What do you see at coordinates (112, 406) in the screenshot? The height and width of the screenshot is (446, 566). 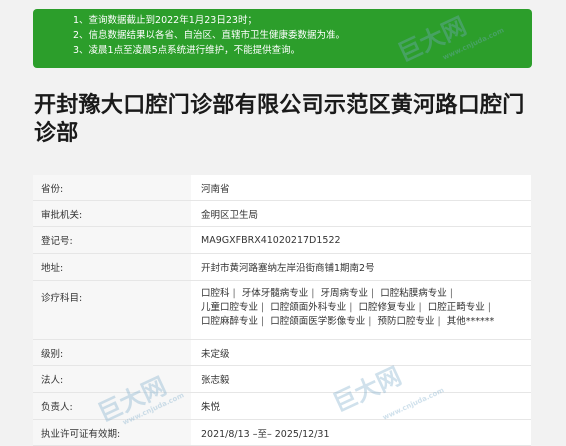 I see `label-responsible: 负责人:` at bounding box center [112, 406].